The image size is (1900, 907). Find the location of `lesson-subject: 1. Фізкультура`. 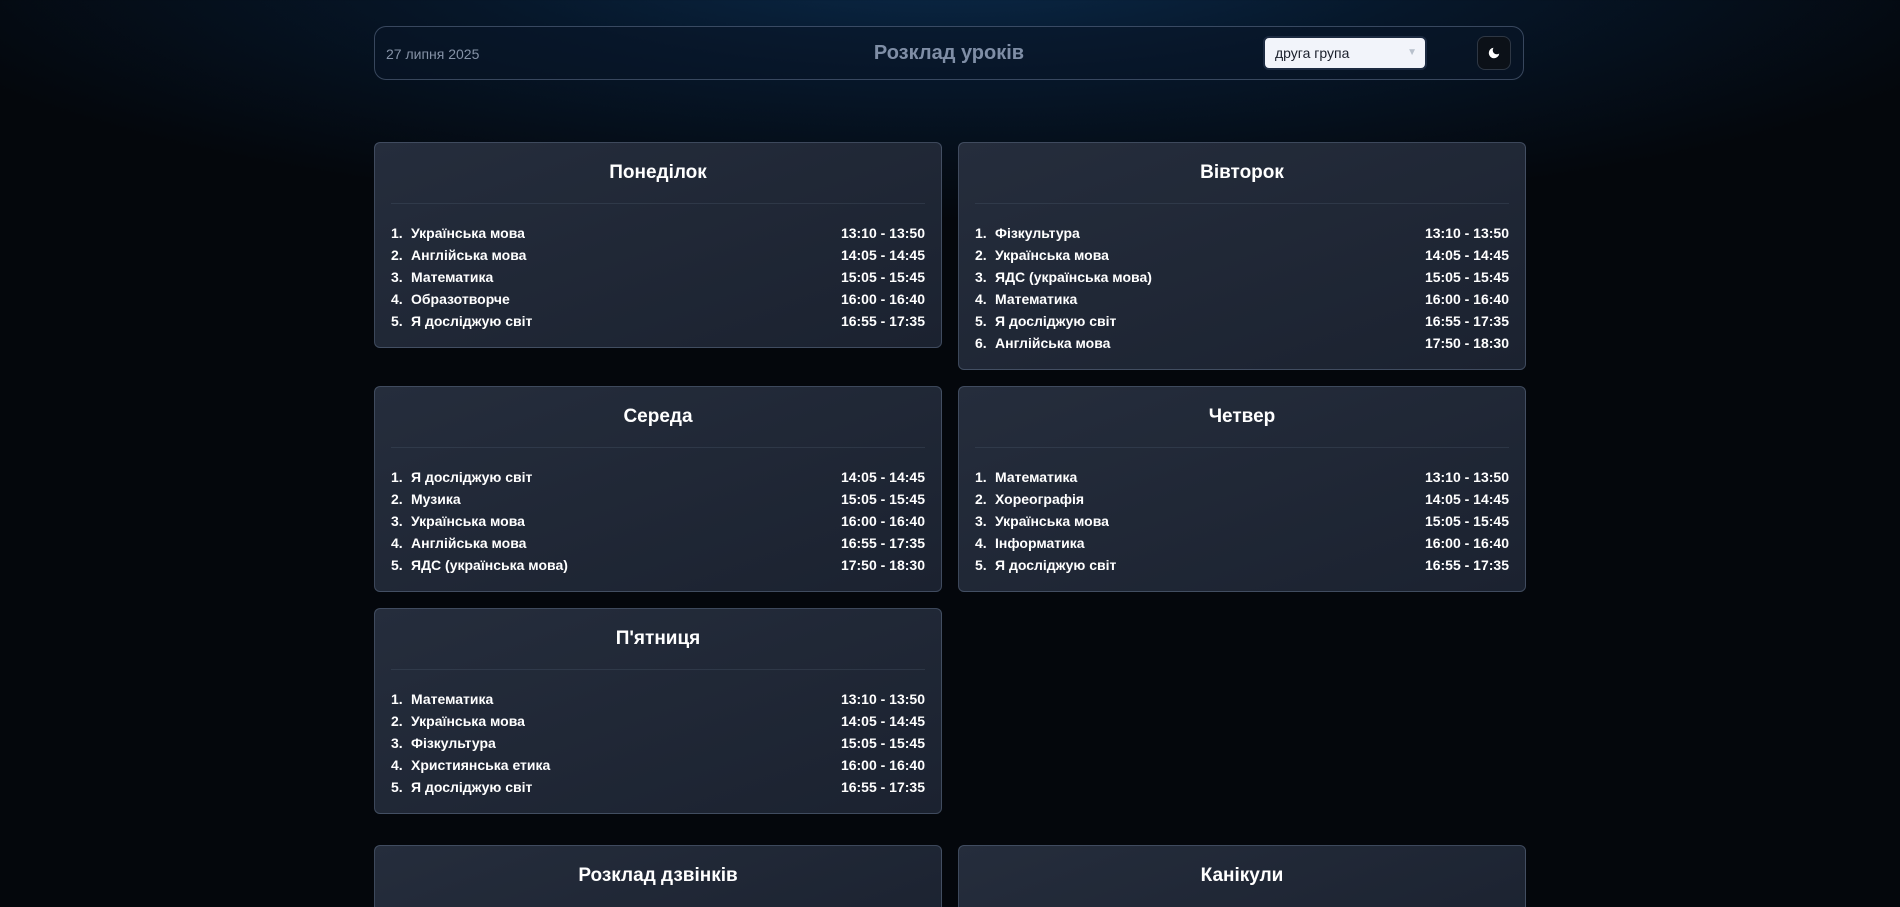

lesson-subject: 1. Фізкультура is located at coordinates (1027, 233).